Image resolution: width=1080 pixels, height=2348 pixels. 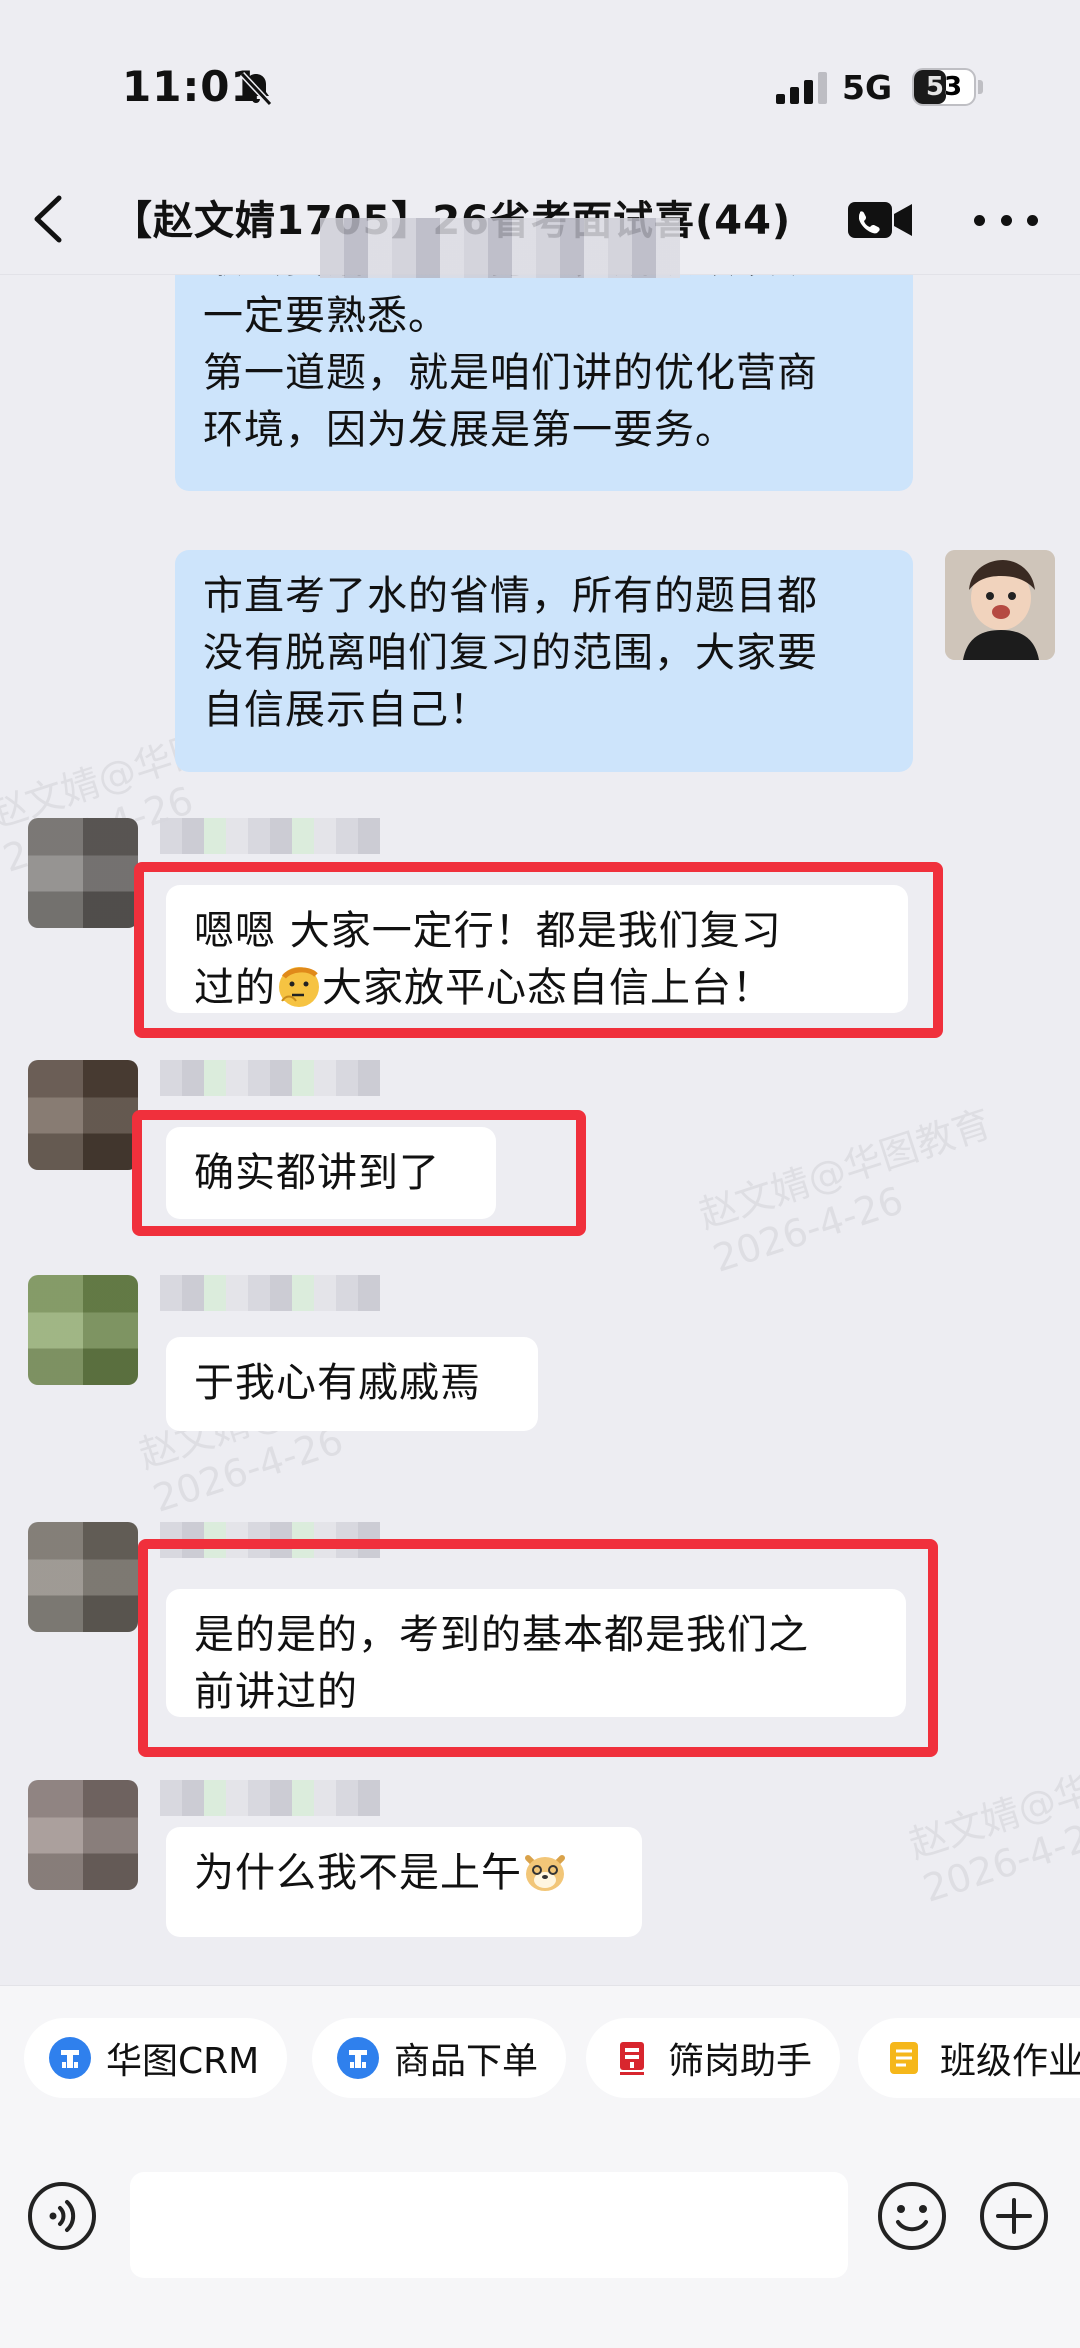 I want to click on baby-avatar-icon, so click(x=1000, y=605).